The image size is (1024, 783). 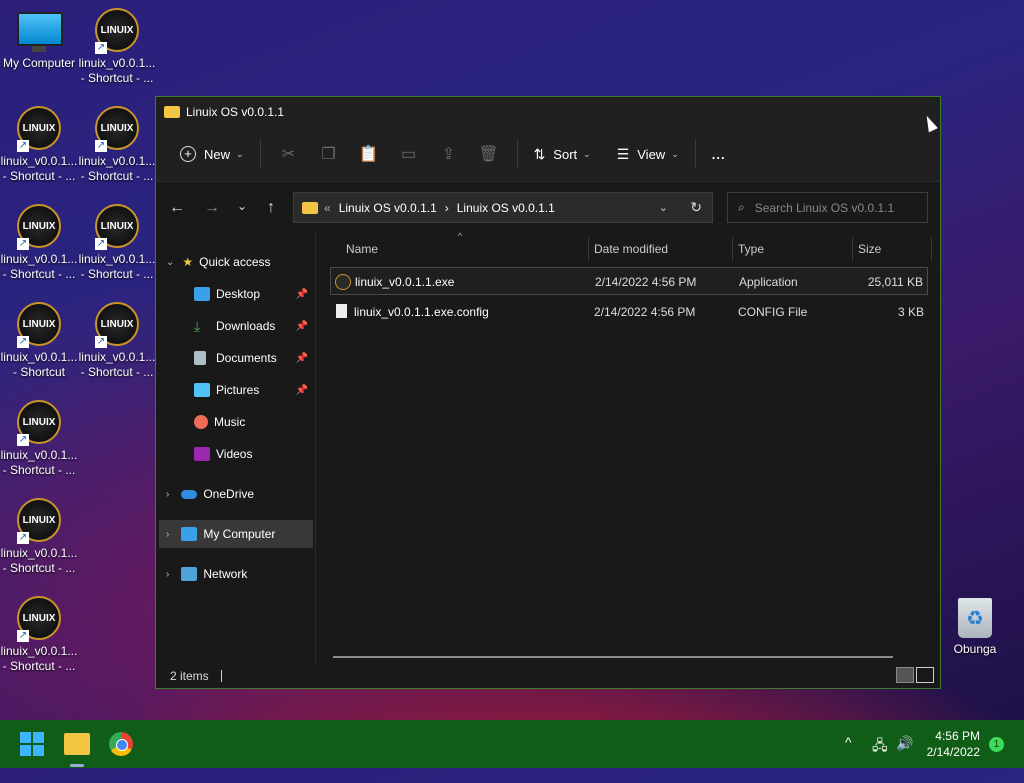 I want to click on notification-badge: 1, so click(x=996, y=744).